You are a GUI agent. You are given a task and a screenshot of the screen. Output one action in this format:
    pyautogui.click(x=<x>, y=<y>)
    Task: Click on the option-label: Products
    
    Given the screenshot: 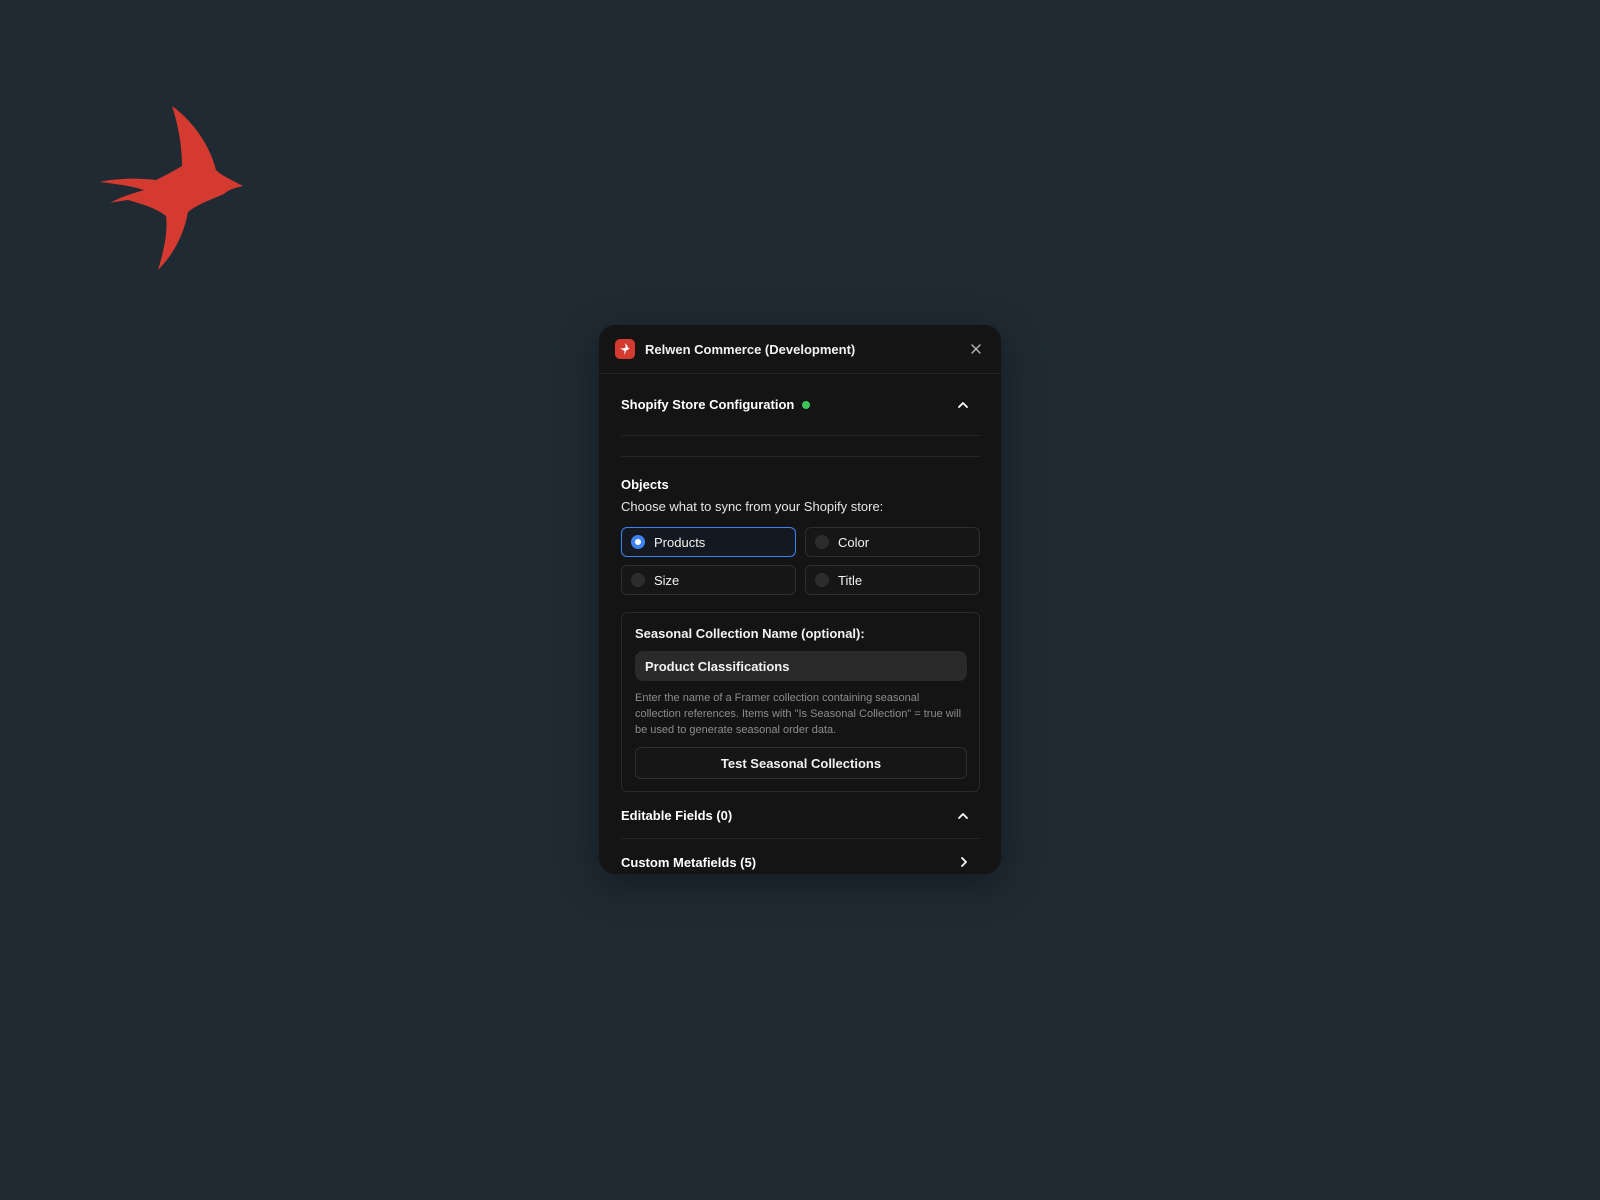 What is the action you would take?
    pyautogui.click(x=680, y=542)
    